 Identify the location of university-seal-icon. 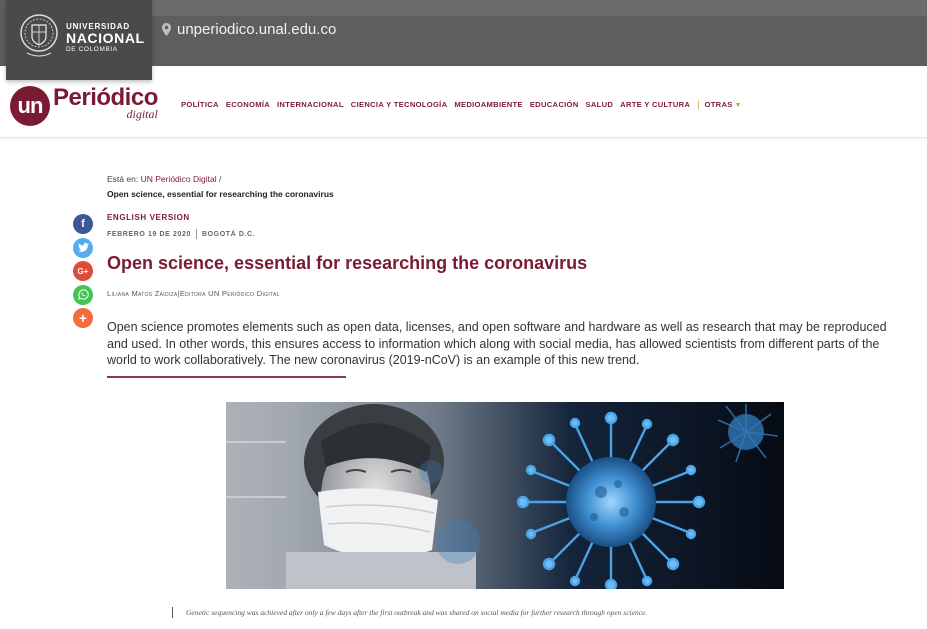
(39, 35).